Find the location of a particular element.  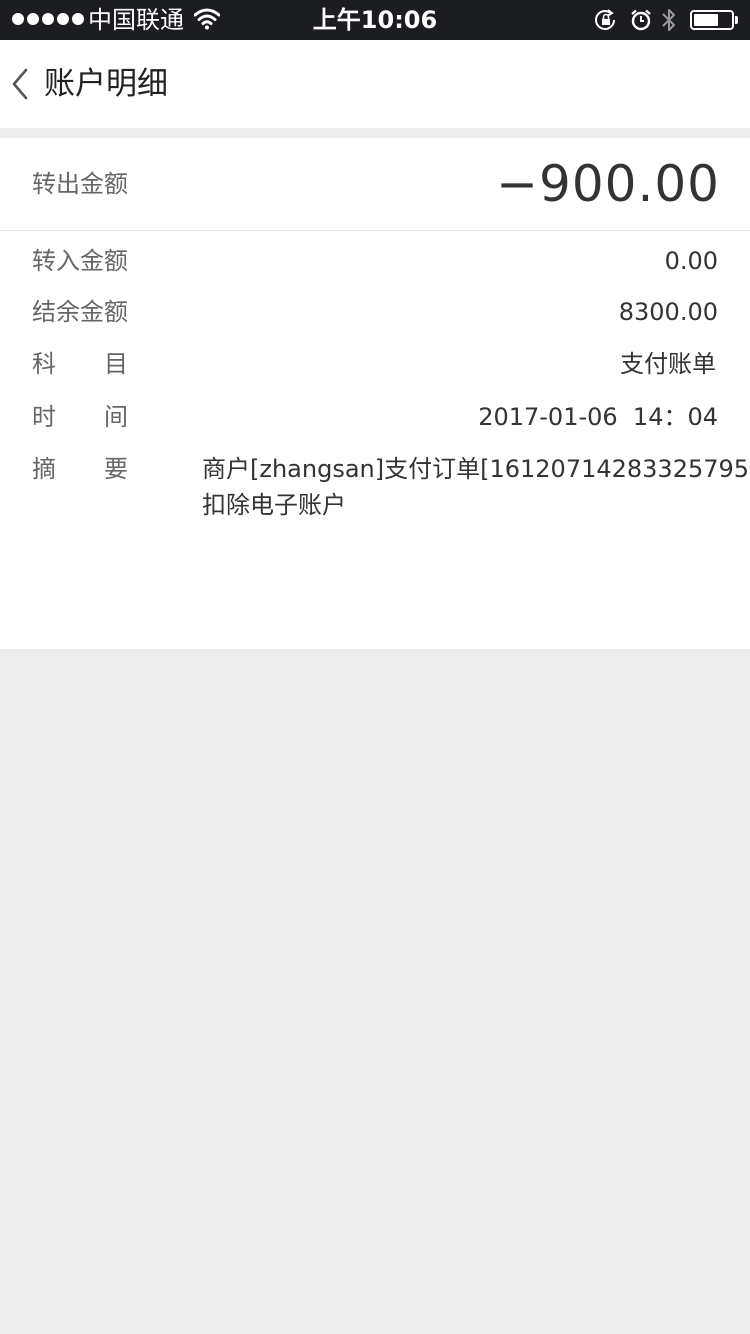

time-label: 时间 is located at coordinates (80, 417).